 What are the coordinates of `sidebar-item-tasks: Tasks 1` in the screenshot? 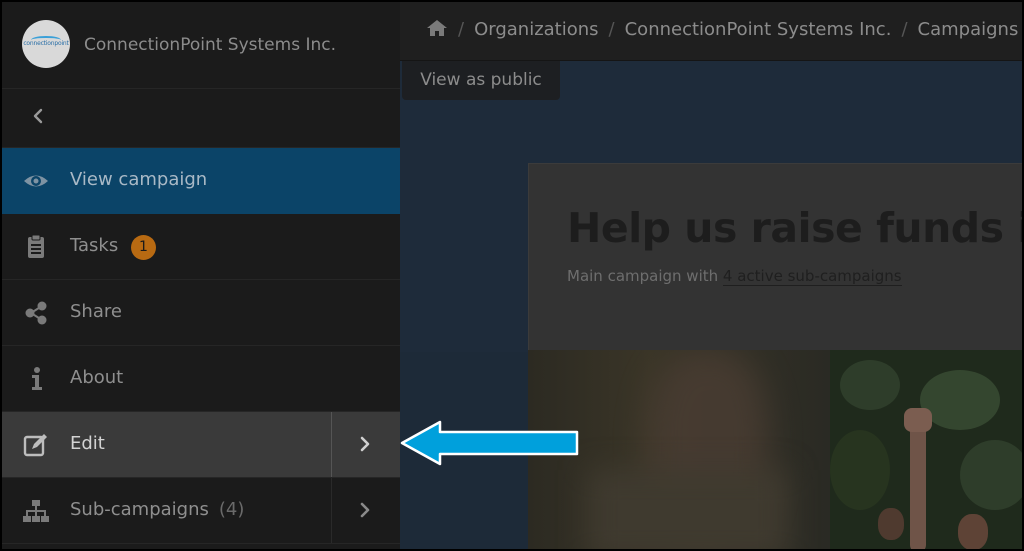 It's located at (201, 247).